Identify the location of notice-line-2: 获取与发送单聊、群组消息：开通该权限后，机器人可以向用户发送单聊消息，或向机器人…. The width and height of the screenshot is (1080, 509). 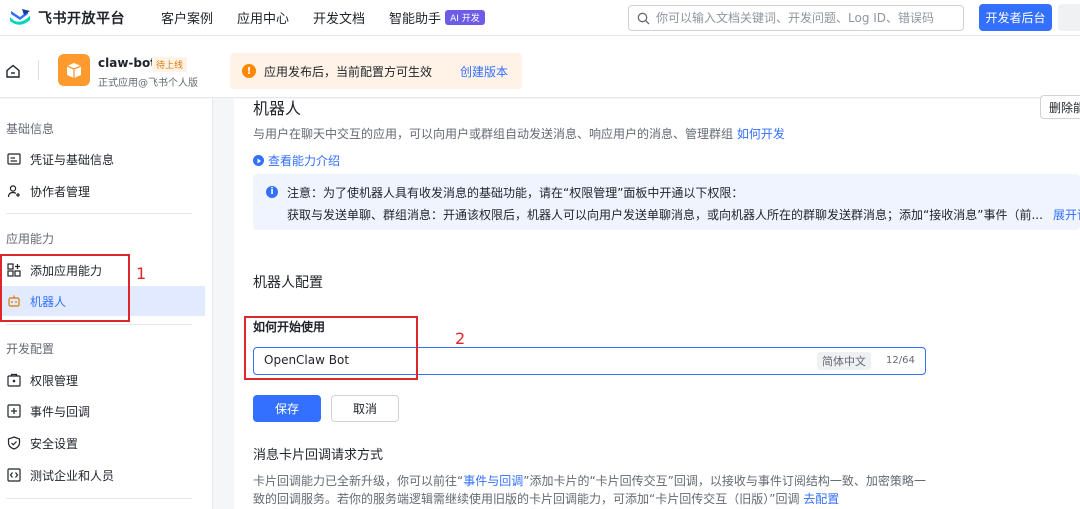
(665, 215).